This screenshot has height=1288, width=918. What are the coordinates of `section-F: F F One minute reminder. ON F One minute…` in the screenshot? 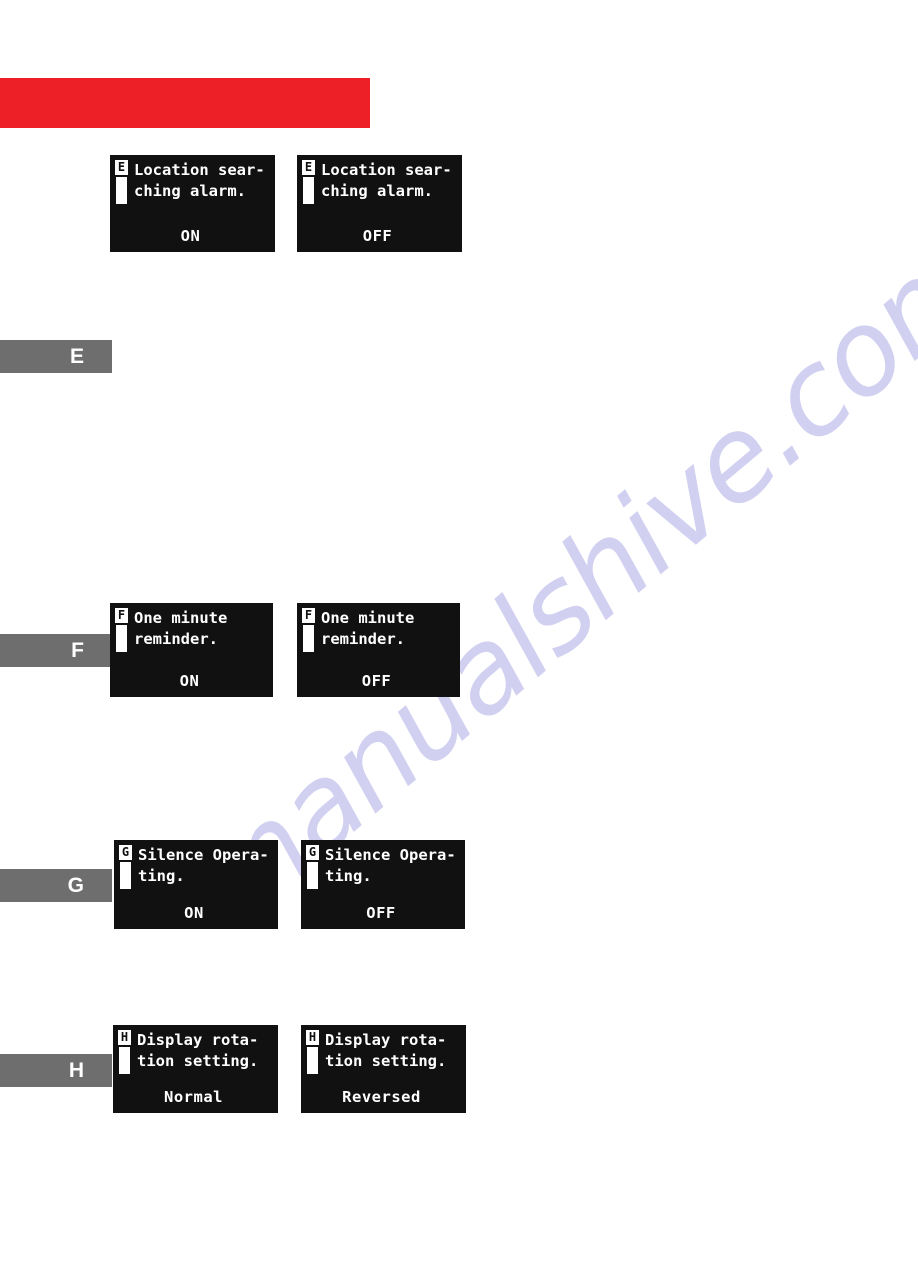 It's located at (459, 653).